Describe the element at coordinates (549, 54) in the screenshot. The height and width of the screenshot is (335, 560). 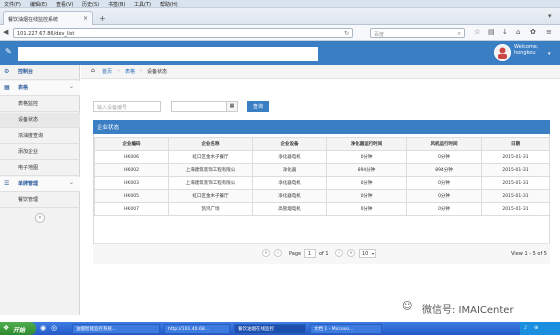
I see `chevron-down-icon: ▾` at that location.